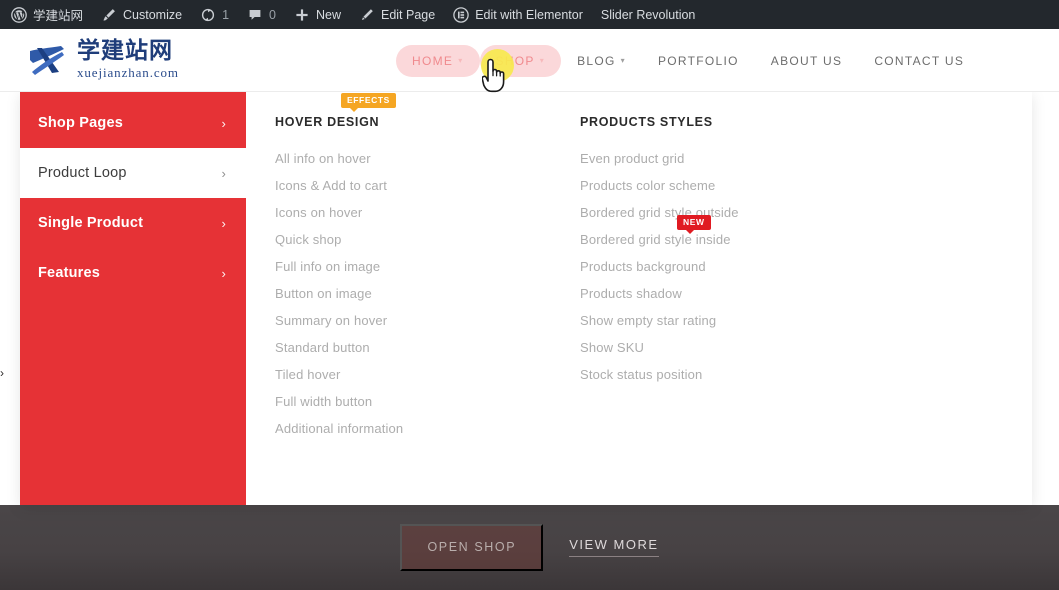 The height and width of the screenshot is (590, 1059). I want to click on menu-link-show-sku: Show SKU, so click(732, 347).